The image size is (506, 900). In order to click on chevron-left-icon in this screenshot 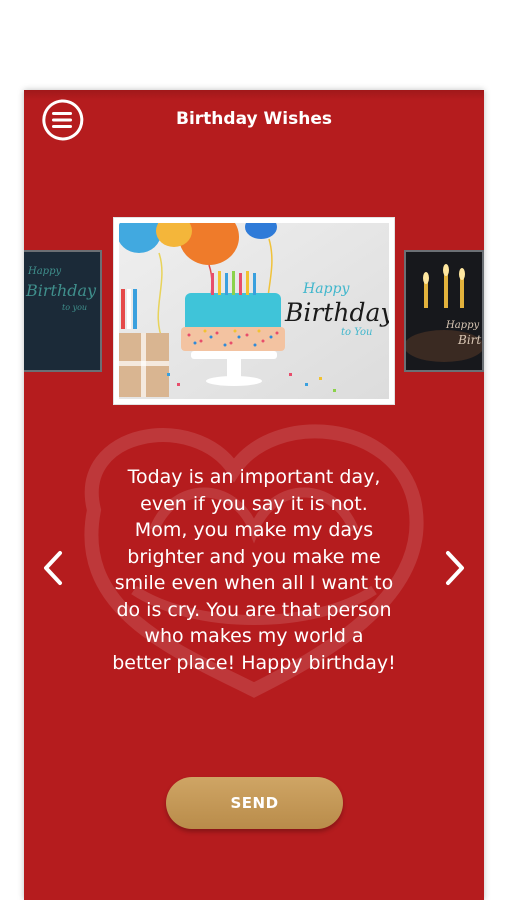, I will do `click(53, 568)`.